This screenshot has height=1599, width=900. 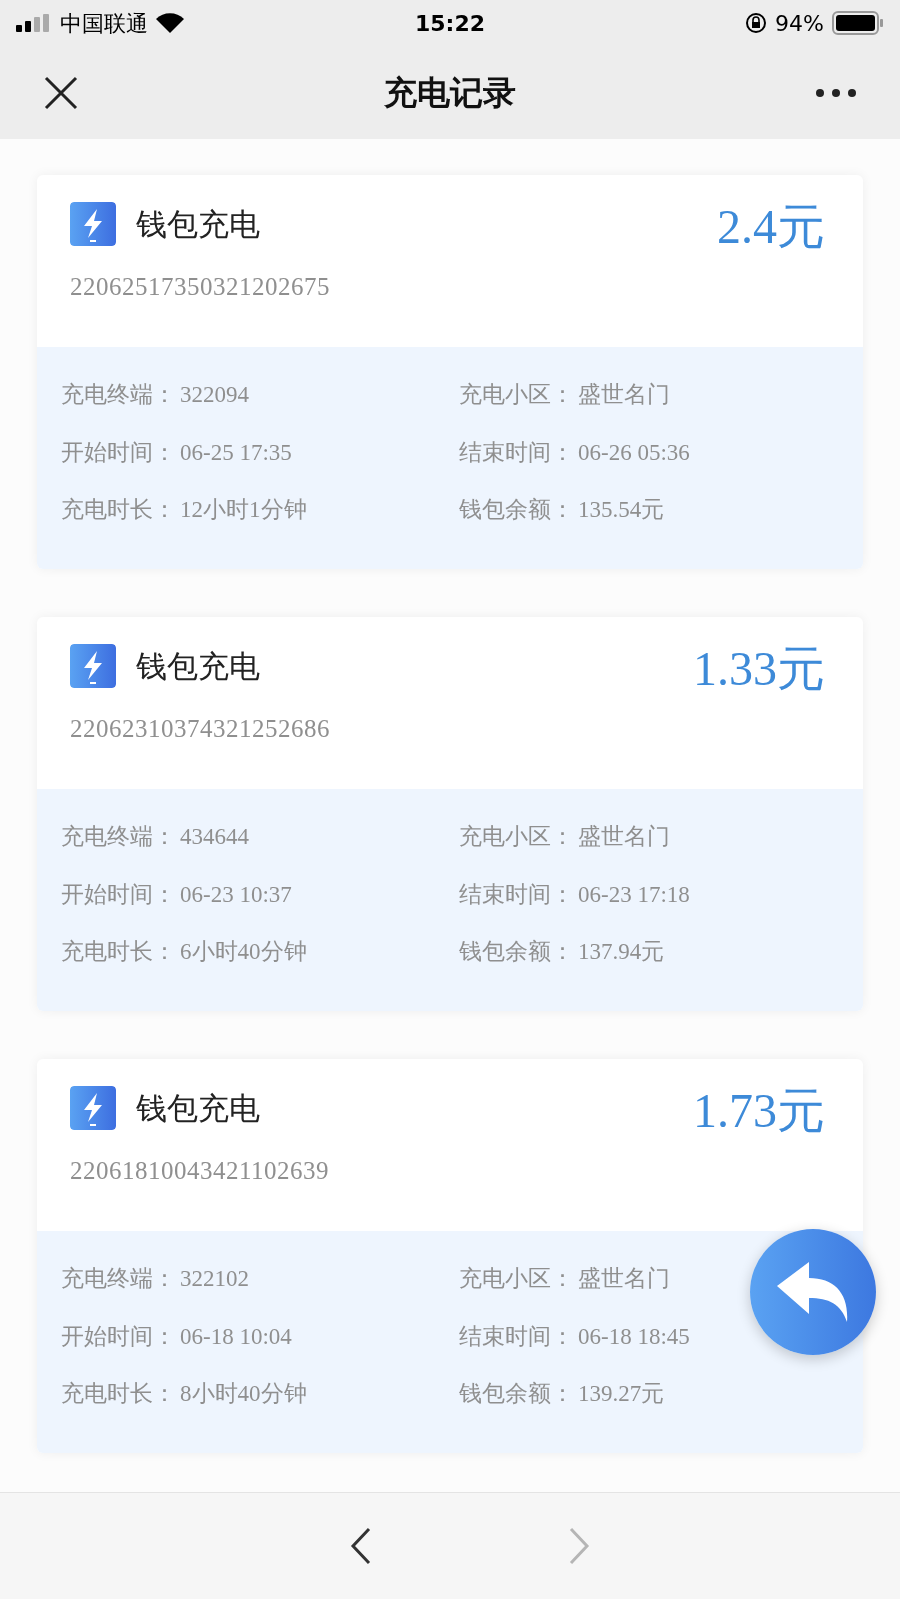 I want to click on chevron-left-icon, so click(x=361, y=1546).